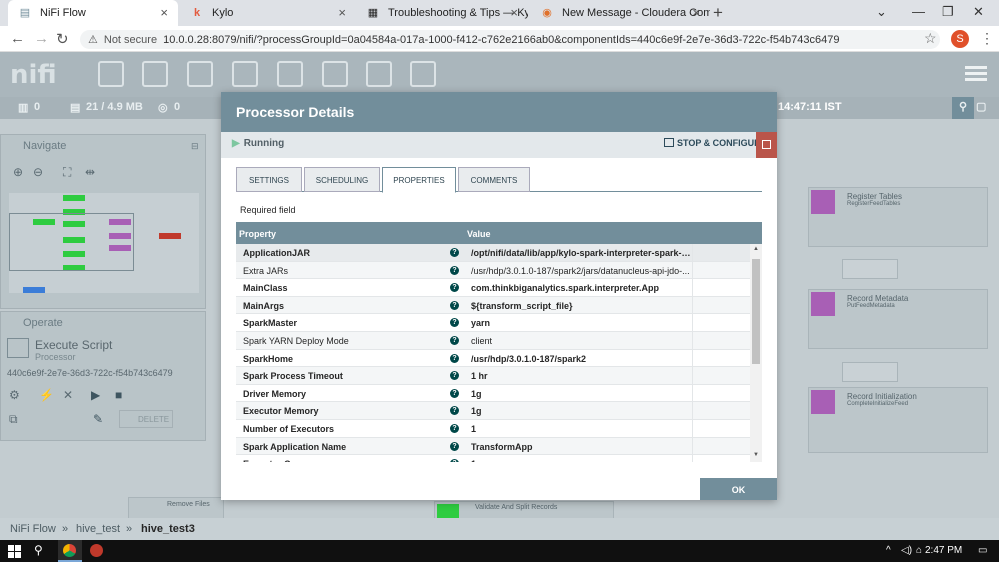 The image size is (999, 562). Describe the element at coordinates (14, 395) in the screenshot. I see `configure-icon: ⚙` at that location.